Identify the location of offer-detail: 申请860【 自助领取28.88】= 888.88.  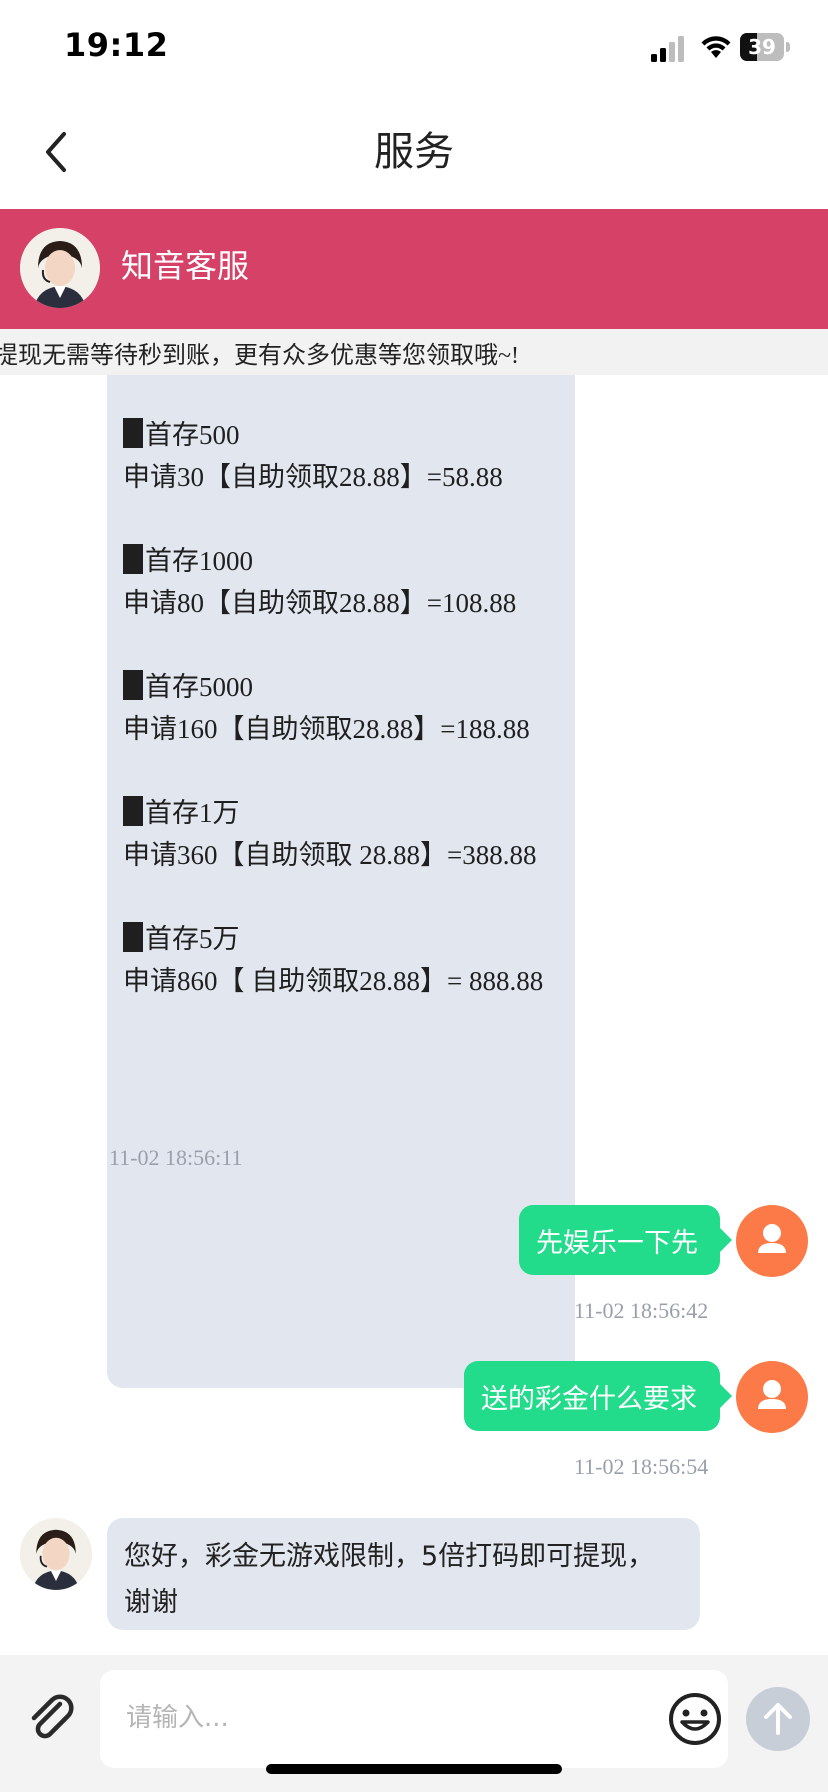
(333, 981).